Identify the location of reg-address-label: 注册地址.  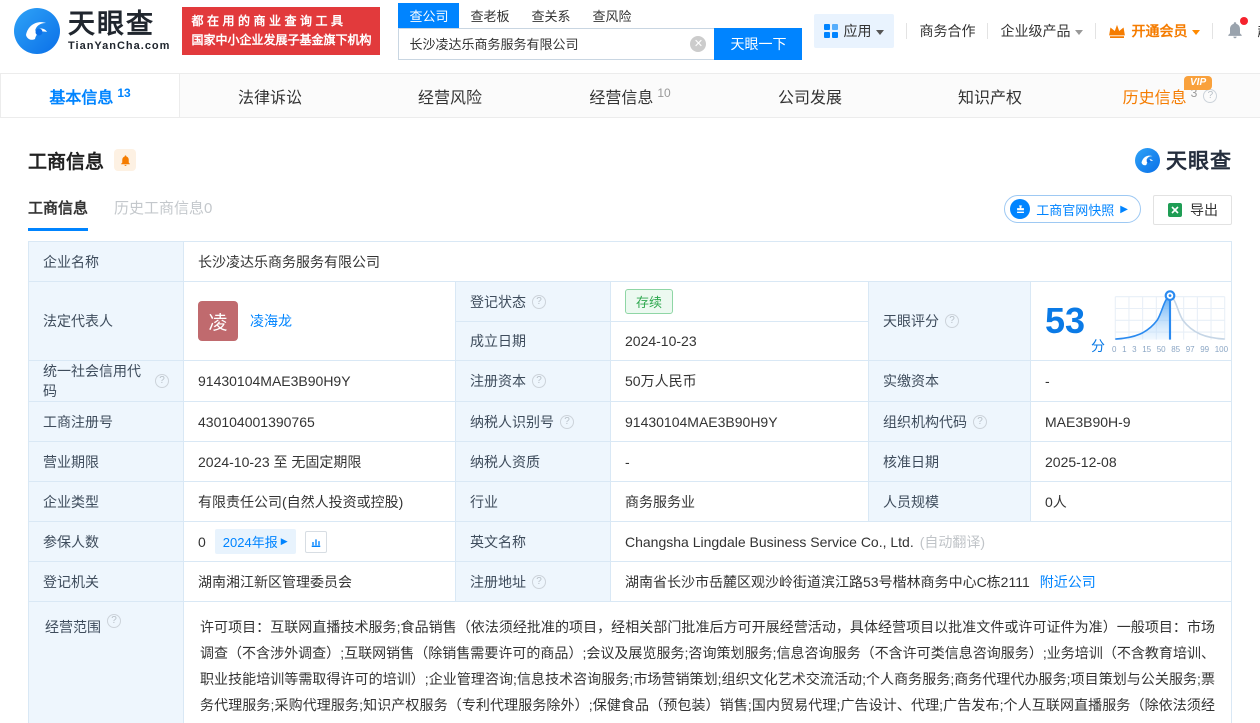
(532, 581).